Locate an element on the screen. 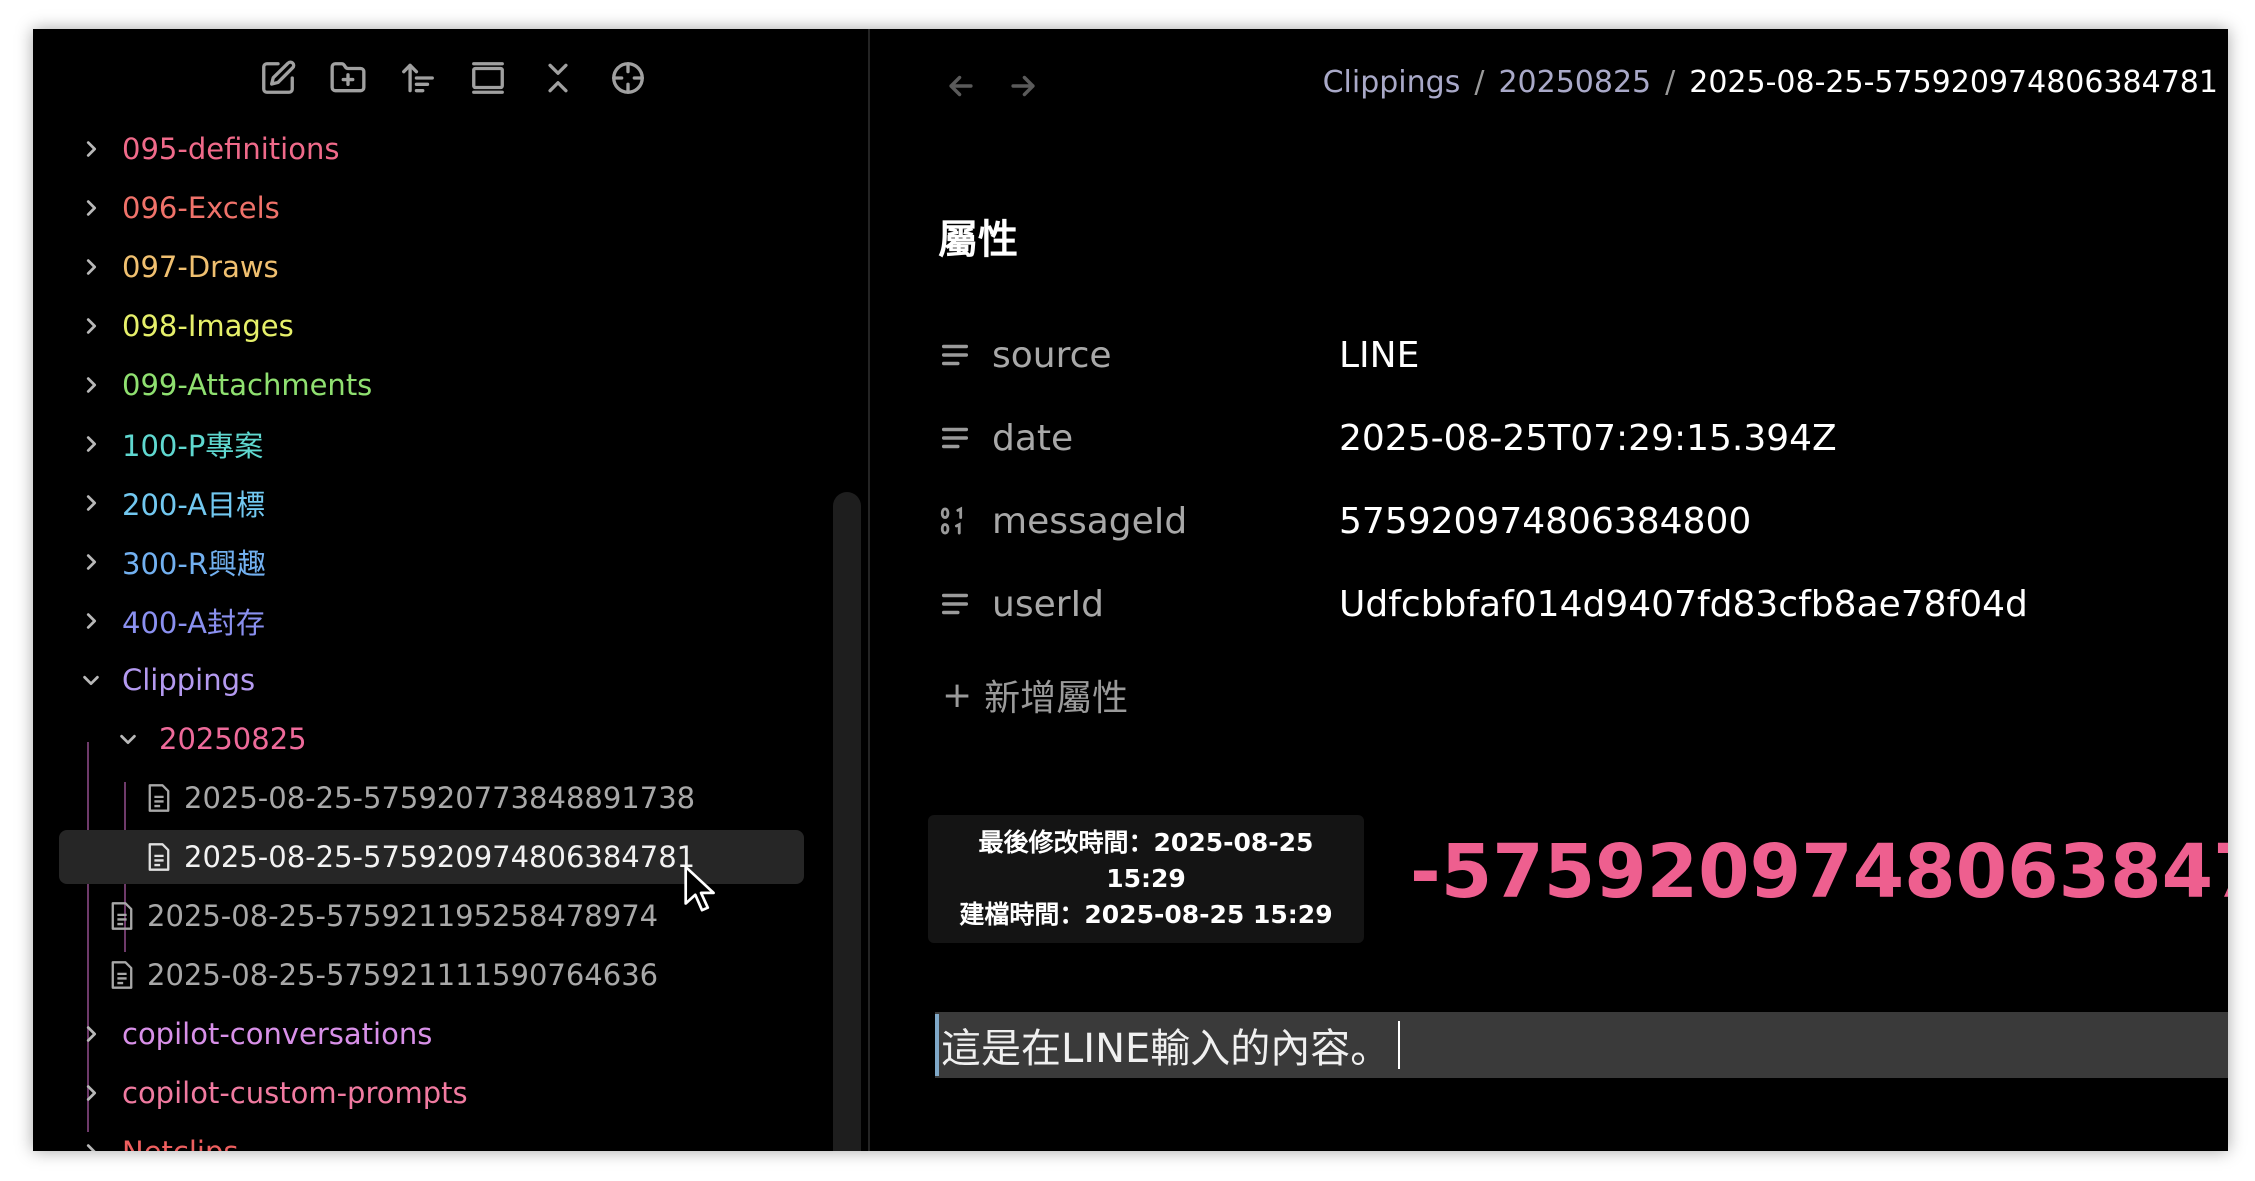  editor-body-text: 這是在LINE輸入的內容。 is located at coordinates (1165, 1045).